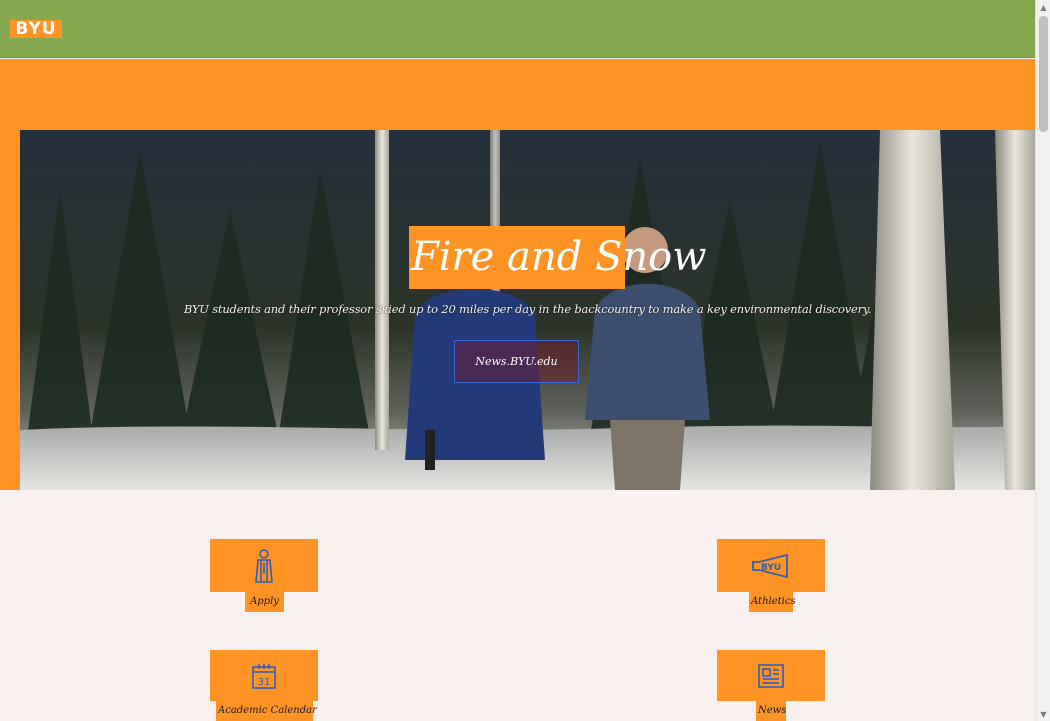  I want to click on byu-megaphone-icon: BYU, so click(770, 565).